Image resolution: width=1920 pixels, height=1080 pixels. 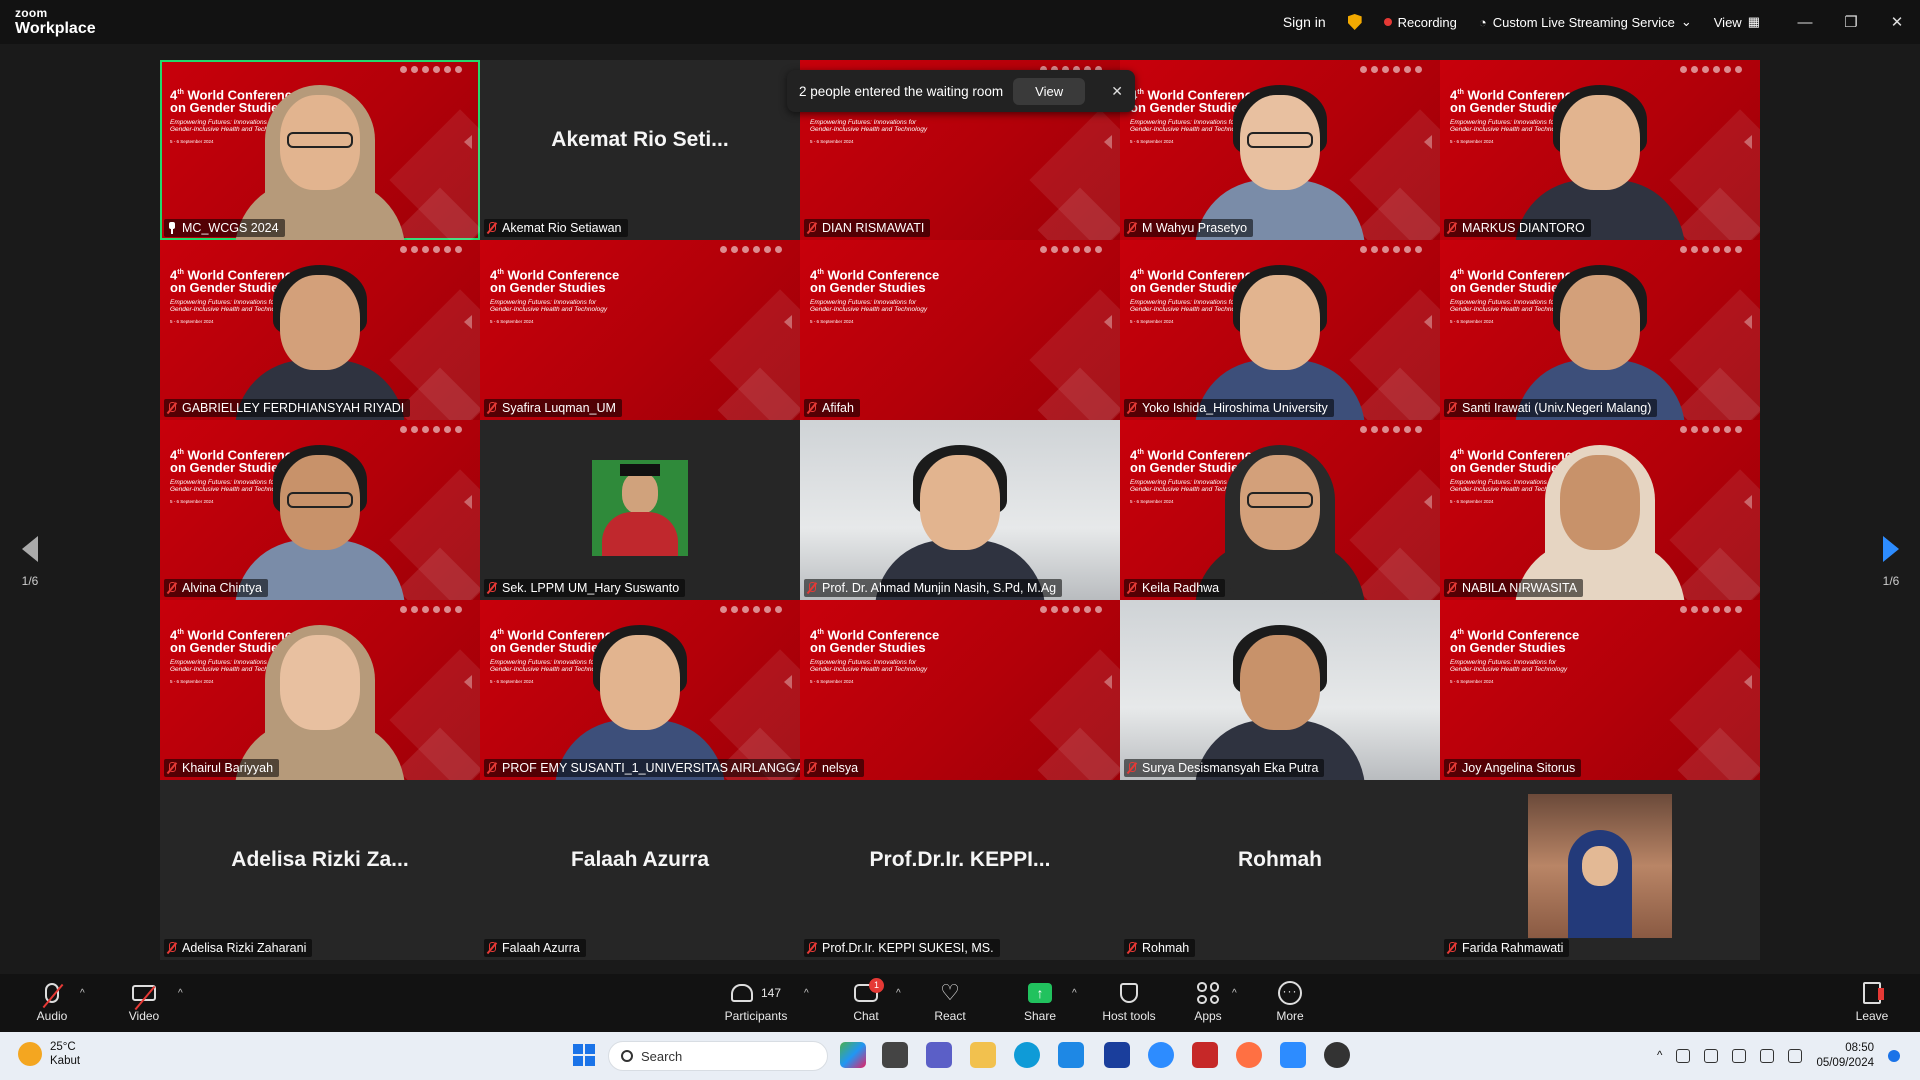 What do you see at coordinates (1290, 1016) in the screenshot?
I see `more-label: More` at bounding box center [1290, 1016].